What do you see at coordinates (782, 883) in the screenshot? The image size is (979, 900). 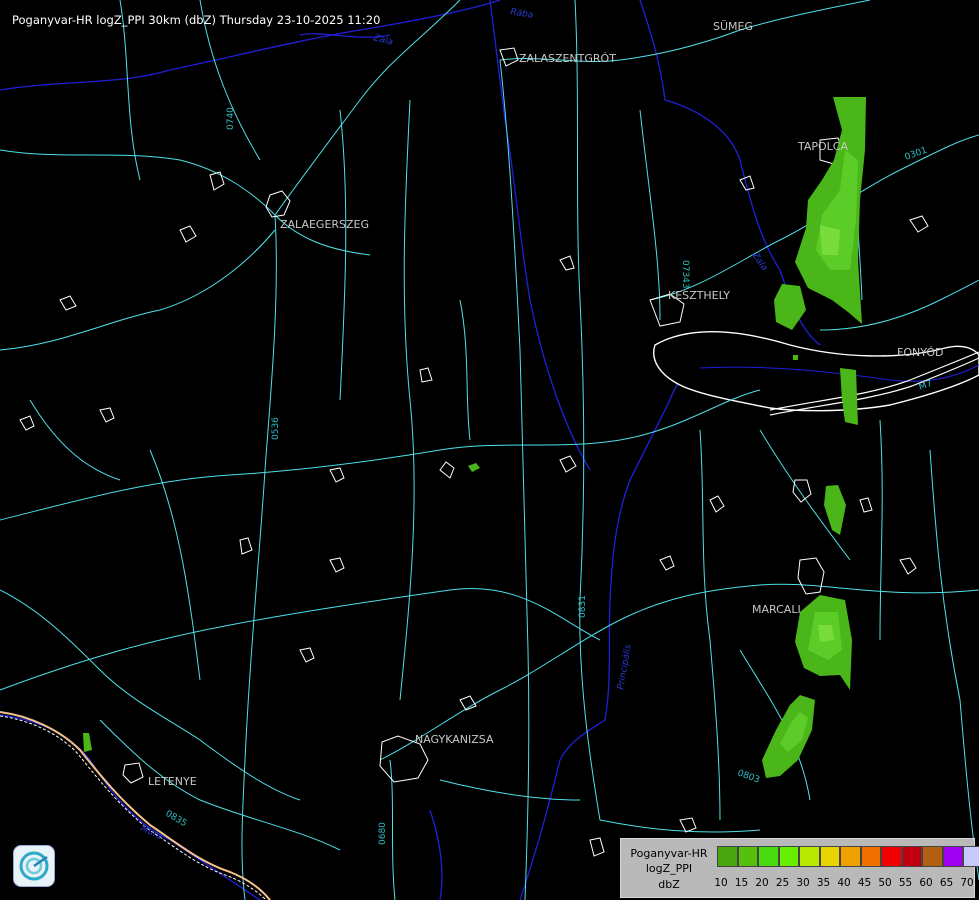 I see `legend-tick-label: 25` at bounding box center [782, 883].